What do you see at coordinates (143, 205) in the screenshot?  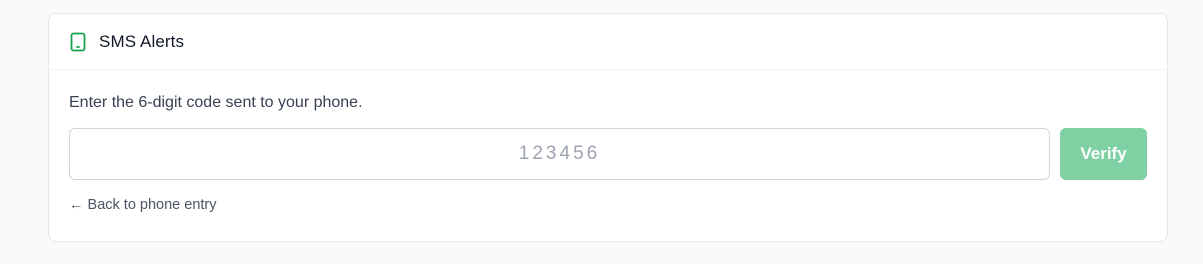 I see `back-to-phone-entry-link: ← Back to phone entry` at bounding box center [143, 205].